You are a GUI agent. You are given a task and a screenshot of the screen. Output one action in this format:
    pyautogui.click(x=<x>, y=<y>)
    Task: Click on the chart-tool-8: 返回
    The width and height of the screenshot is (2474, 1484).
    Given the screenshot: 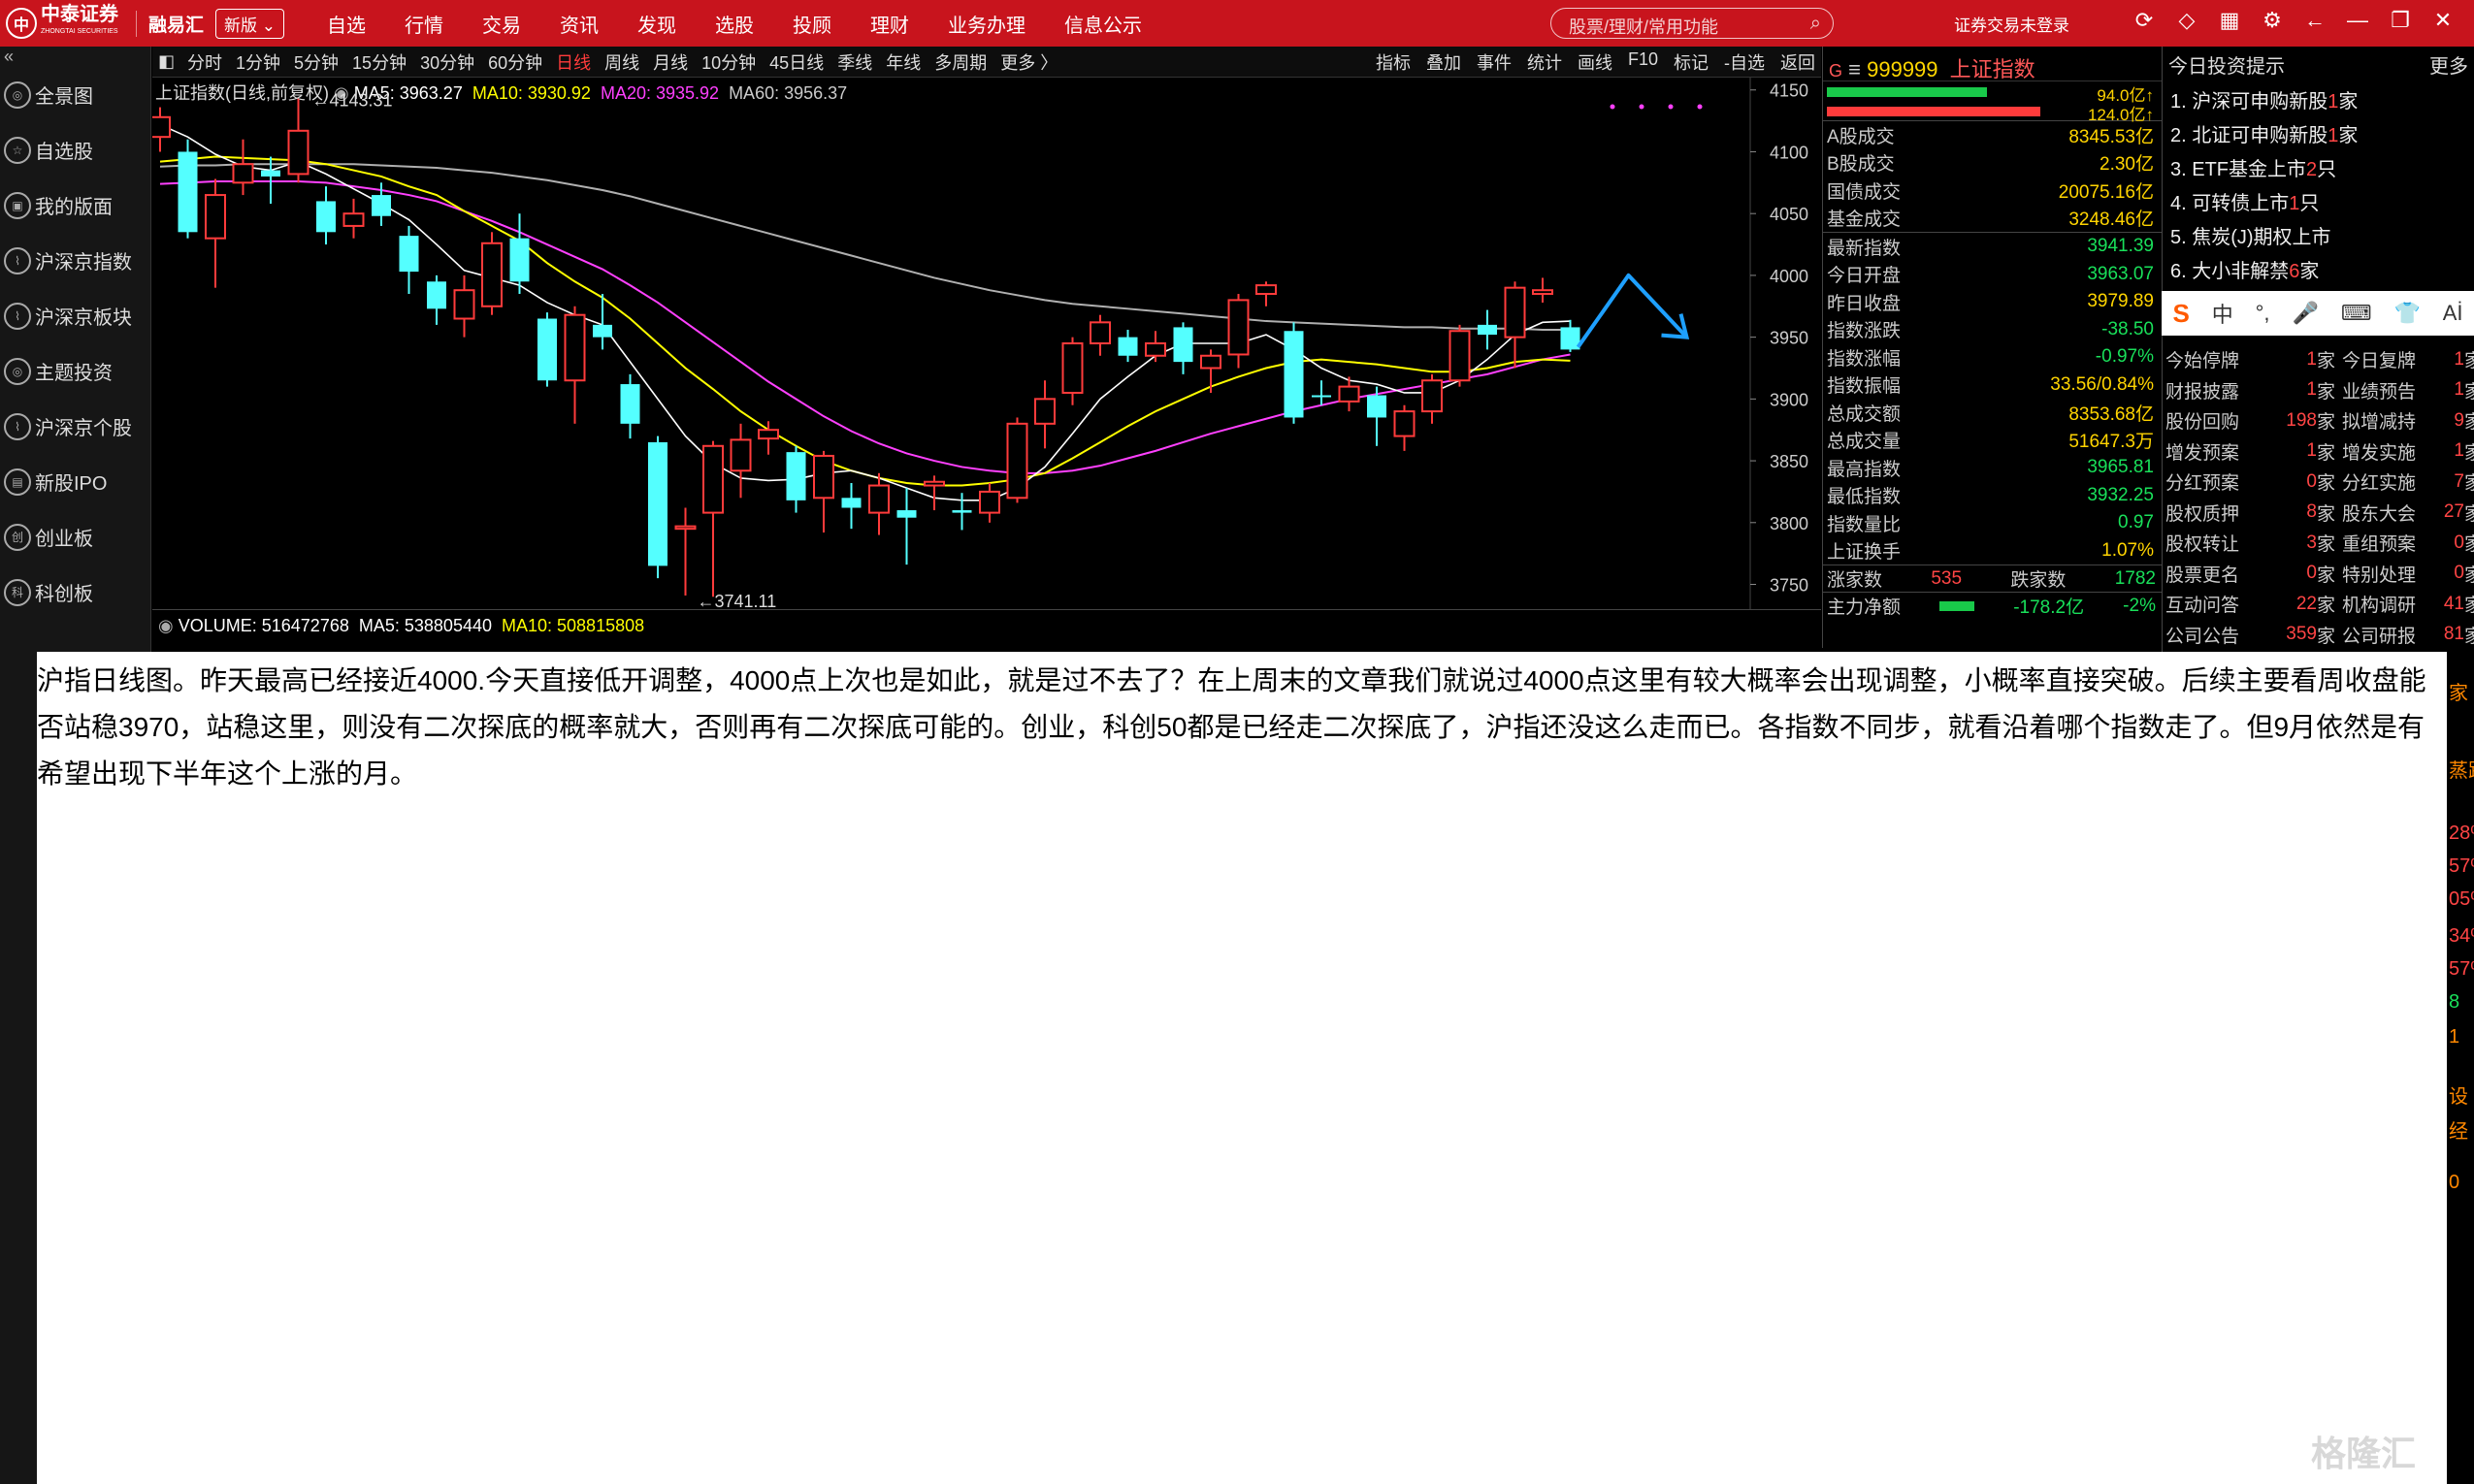 What is the action you would take?
    pyautogui.click(x=1797, y=62)
    